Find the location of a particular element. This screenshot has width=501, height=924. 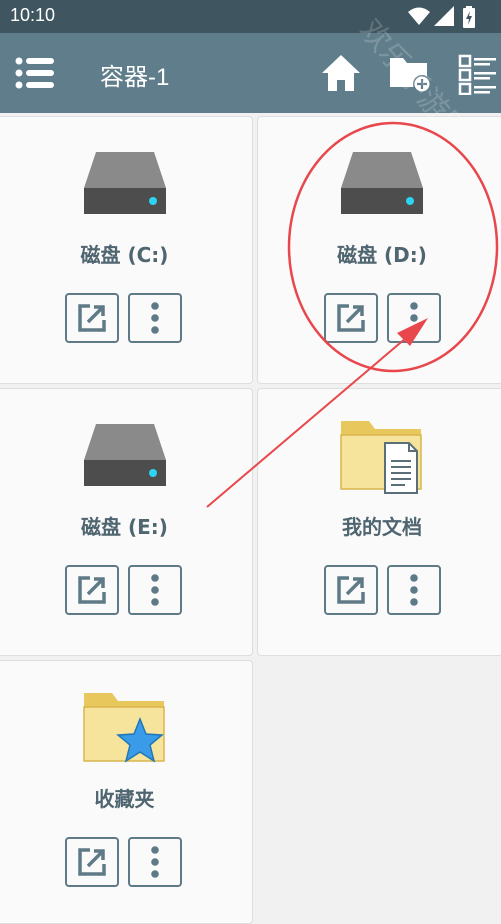

my-documents-card: 我的文档 is located at coordinates (379, 522).